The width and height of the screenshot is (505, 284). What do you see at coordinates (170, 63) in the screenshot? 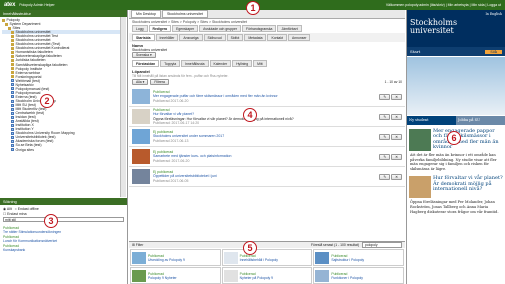
I see `section-tab-1: Toppyta` at bounding box center [170, 63].